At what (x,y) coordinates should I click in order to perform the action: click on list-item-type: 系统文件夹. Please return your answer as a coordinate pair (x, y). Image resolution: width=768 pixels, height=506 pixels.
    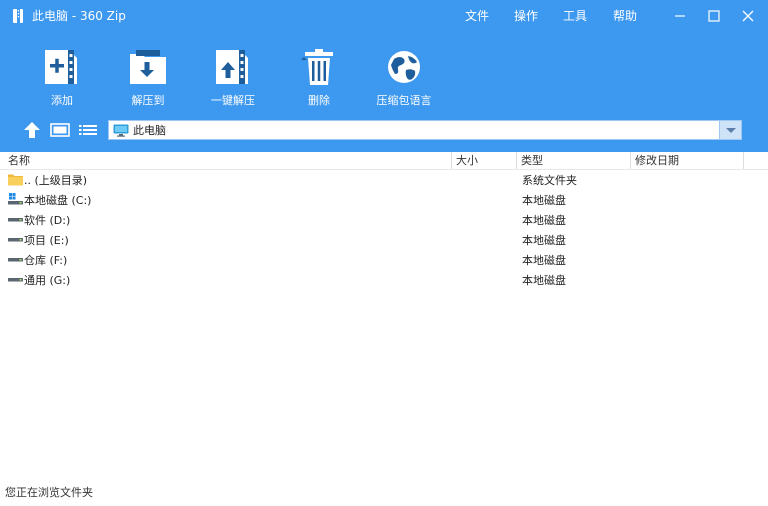
    Looking at the image, I should click on (549, 180).